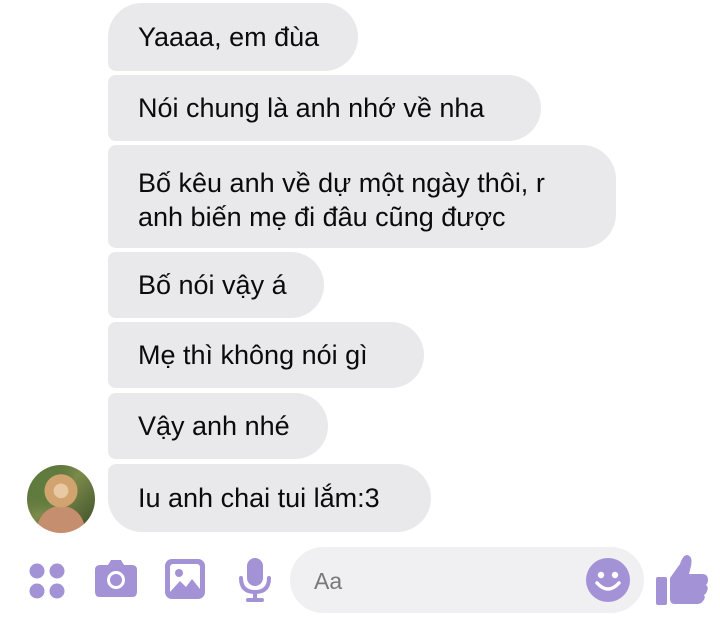  I want to click on message-bubble: Bố nói vậy á, so click(216, 285).